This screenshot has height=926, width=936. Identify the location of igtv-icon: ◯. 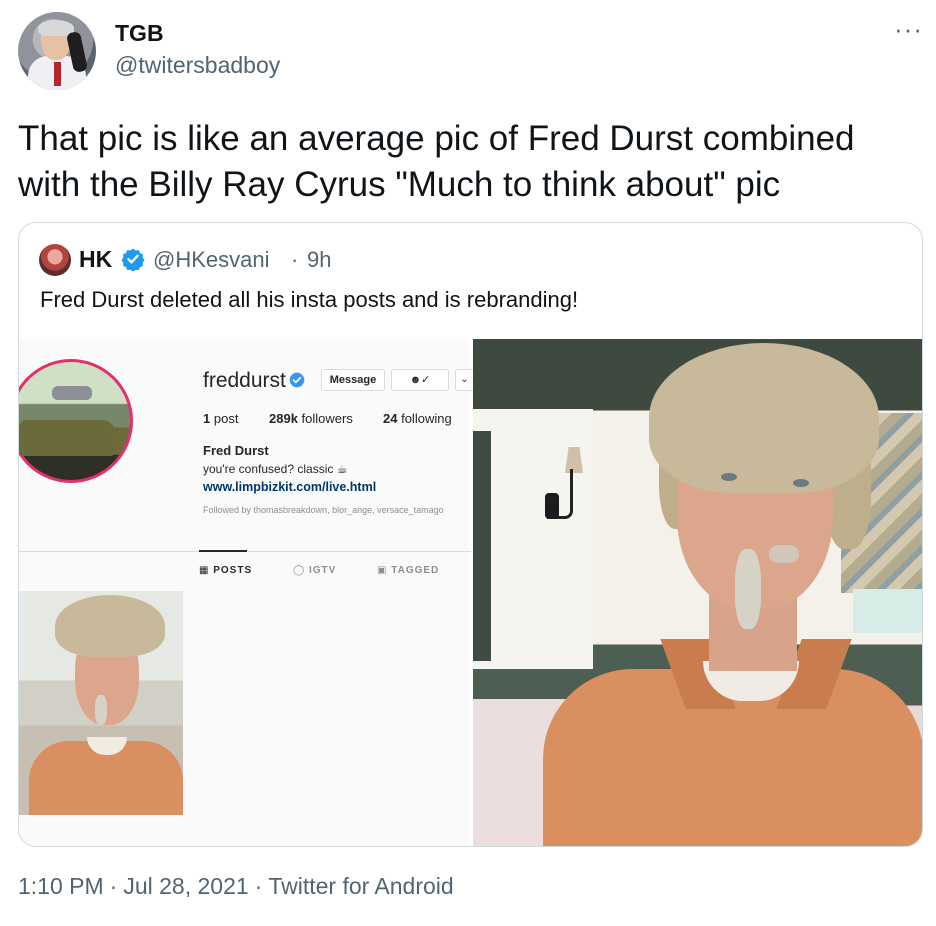
(299, 570).